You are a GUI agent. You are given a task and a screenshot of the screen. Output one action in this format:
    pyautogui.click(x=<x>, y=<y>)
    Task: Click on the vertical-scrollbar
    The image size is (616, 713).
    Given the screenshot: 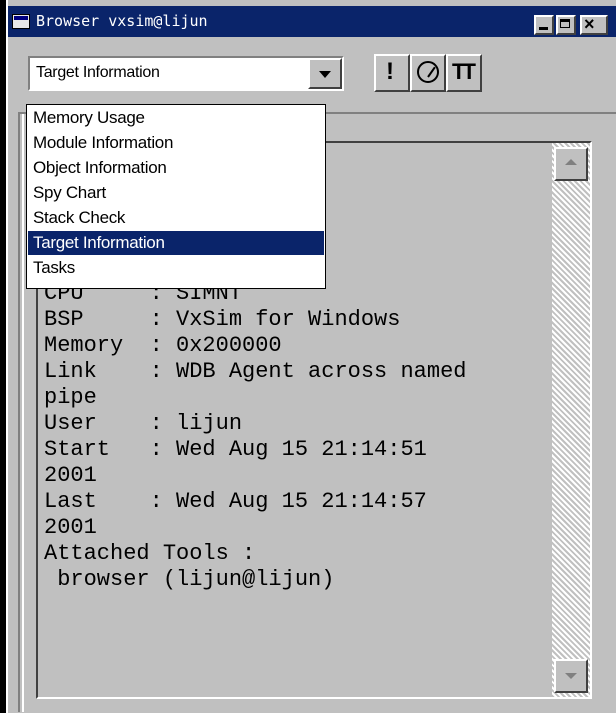 What is the action you would take?
    pyautogui.click(x=571, y=420)
    